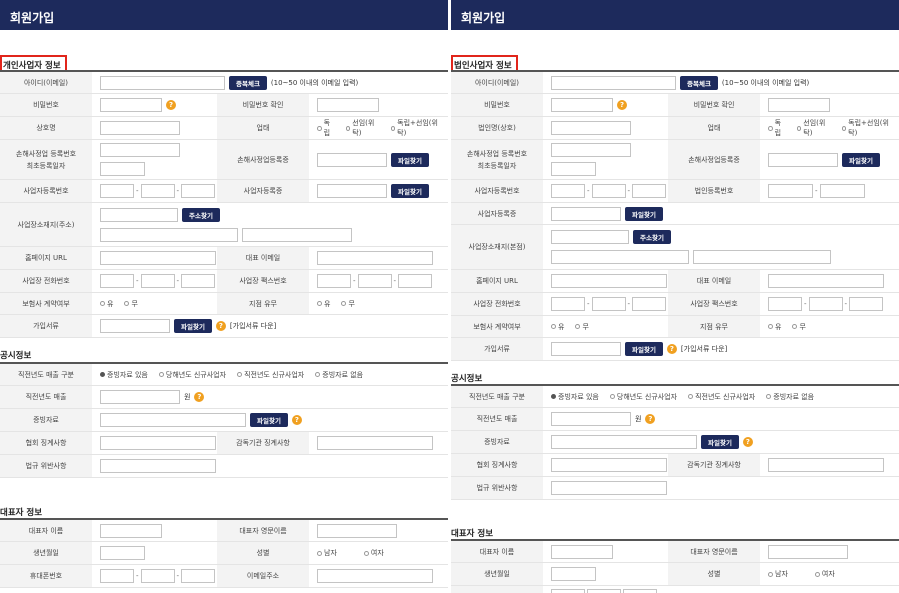  What do you see at coordinates (326, 128) in the screenshot?
I see `biz-type-radio-1: 독립` at bounding box center [326, 128].